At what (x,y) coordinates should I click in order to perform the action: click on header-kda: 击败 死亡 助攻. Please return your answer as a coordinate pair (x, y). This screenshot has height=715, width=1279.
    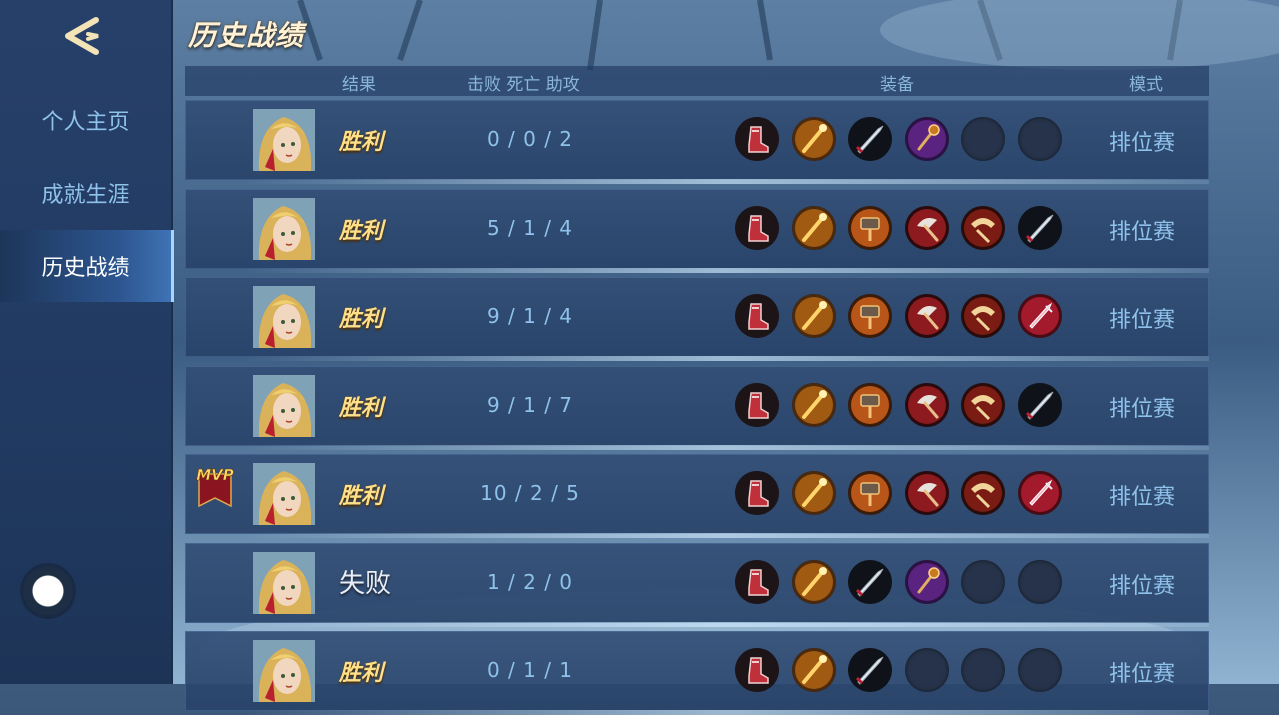
    Looking at the image, I should click on (523, 85).